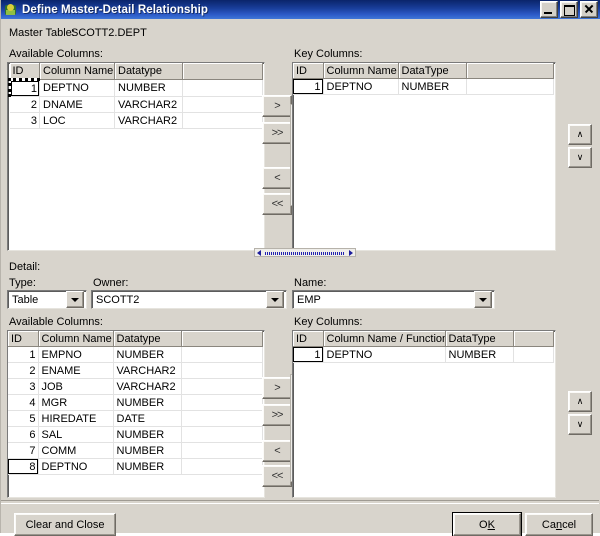 Image resolution: width=600 pixels, height=536 pixels. I want to click on detail-owner-combo: SCOTT2, so click(189, 299).